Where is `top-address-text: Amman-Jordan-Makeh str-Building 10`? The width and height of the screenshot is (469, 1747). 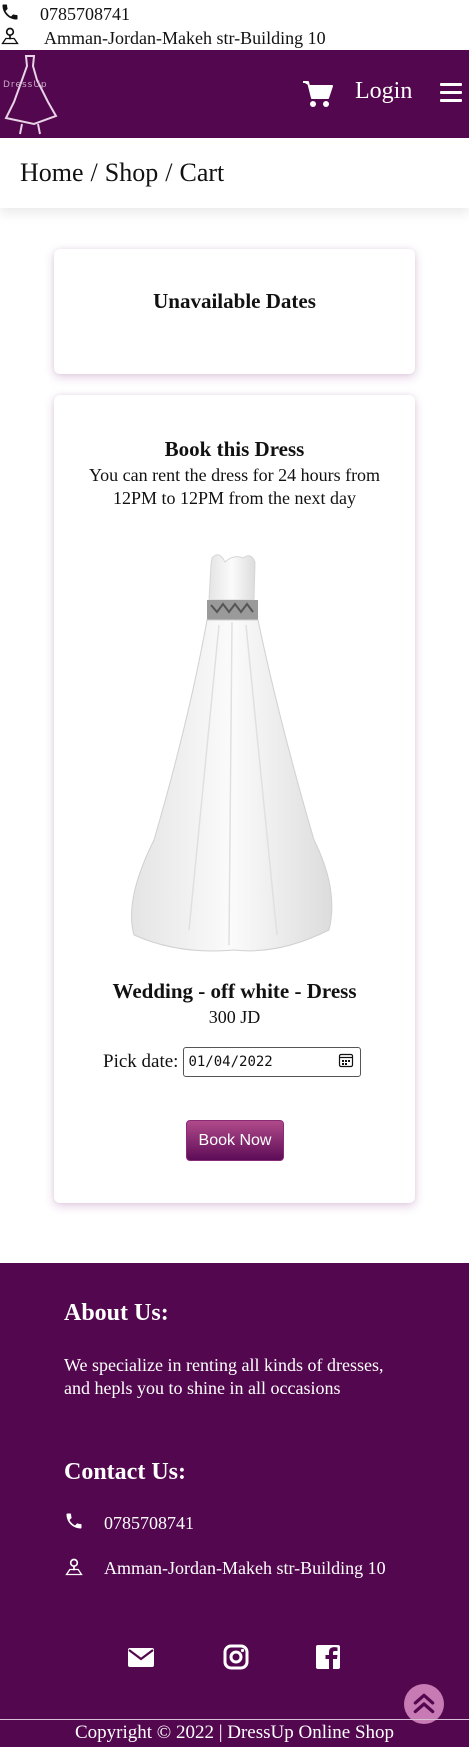
top-address-text: Amman-Jordan-Makeh str-Building 10 is located at coordinates (185, 38).